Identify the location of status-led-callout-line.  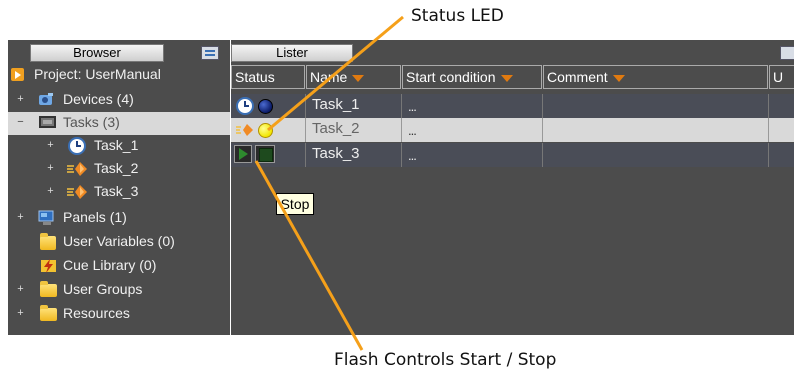
(335, 73).